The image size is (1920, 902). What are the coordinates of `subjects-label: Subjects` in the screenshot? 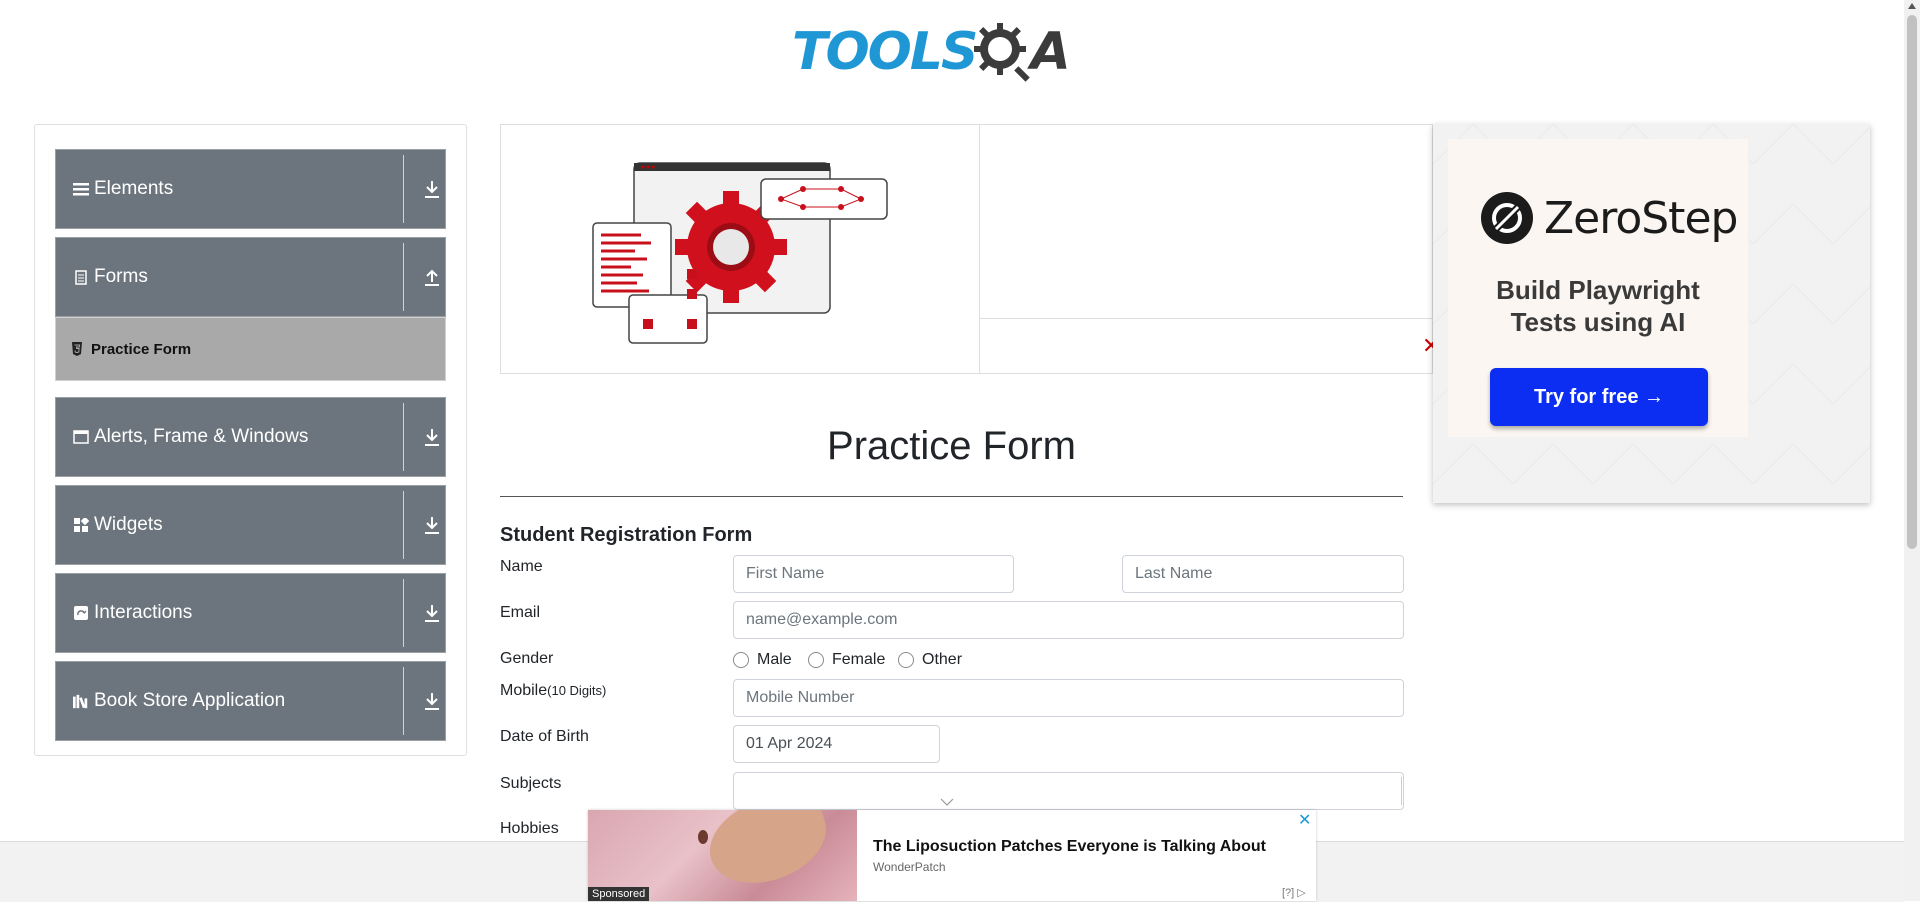 It's located at (531, 783).